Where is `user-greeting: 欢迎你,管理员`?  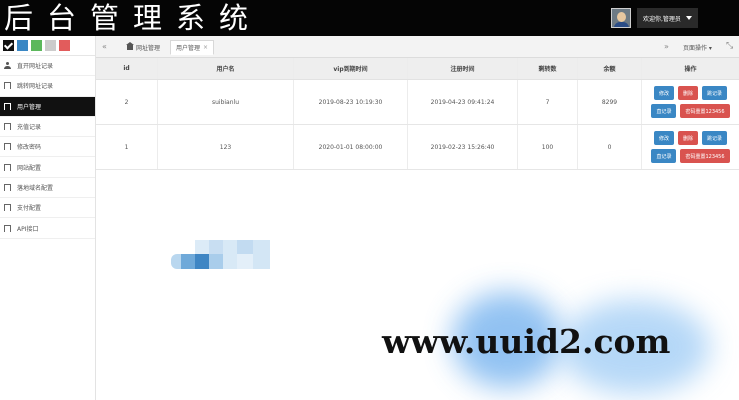 user-greeting: 欢迎你,管理员 is located at coordinates (662, 19).